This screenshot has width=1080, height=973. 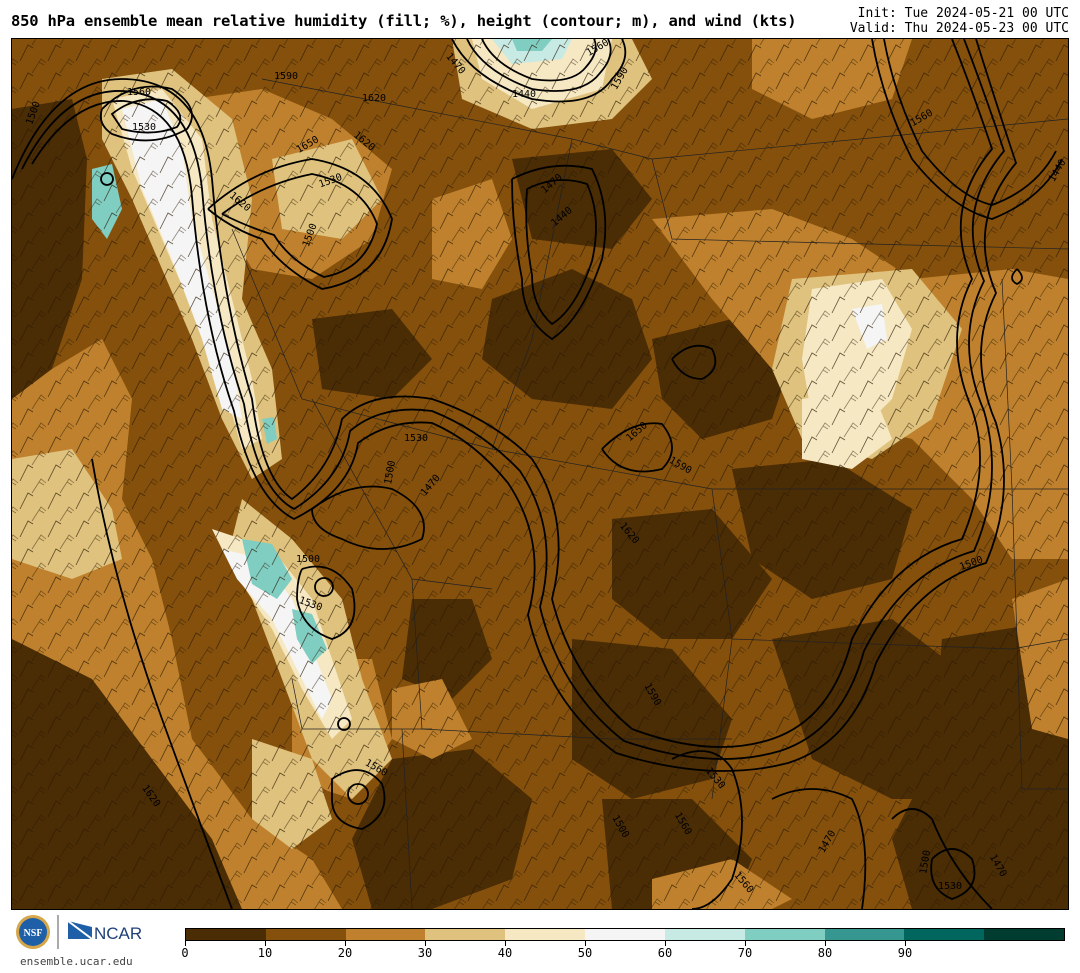 I want to click on contour-label: 1560, so click(x=139, y=92).